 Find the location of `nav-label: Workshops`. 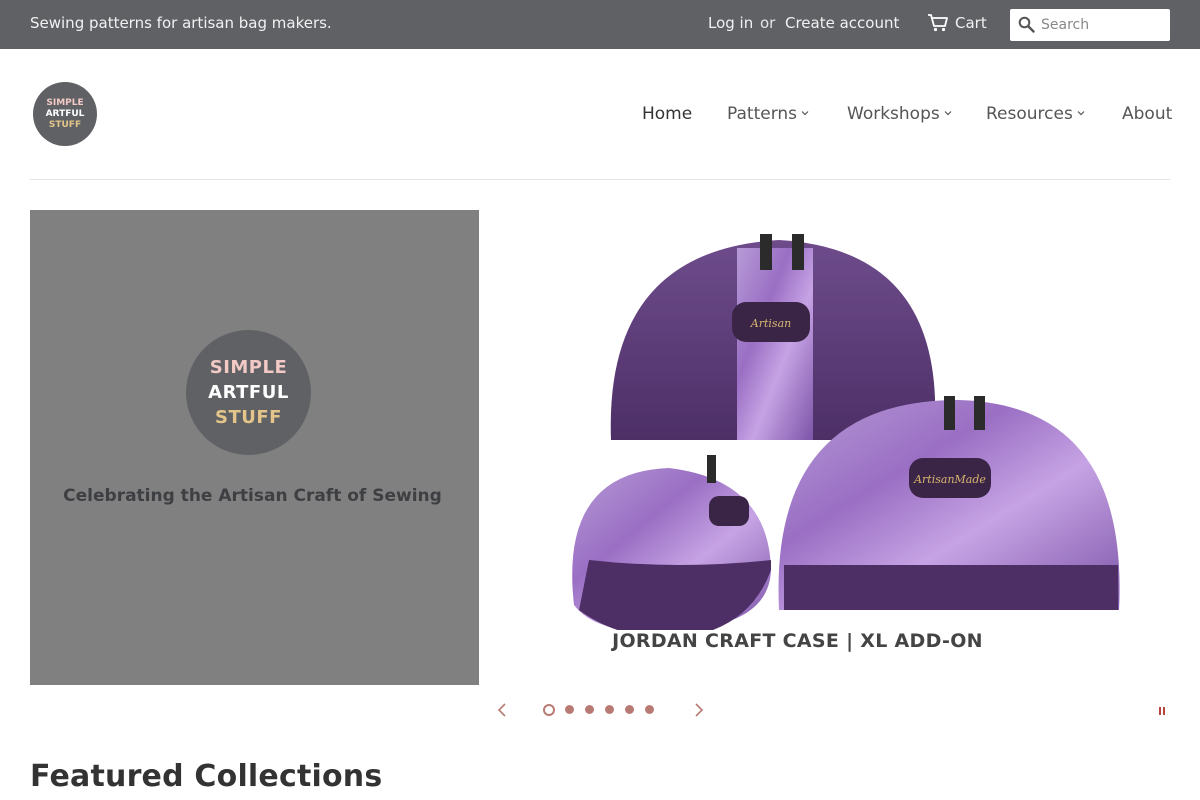

nav-label: Workshops is located at coordinates (893, 114).